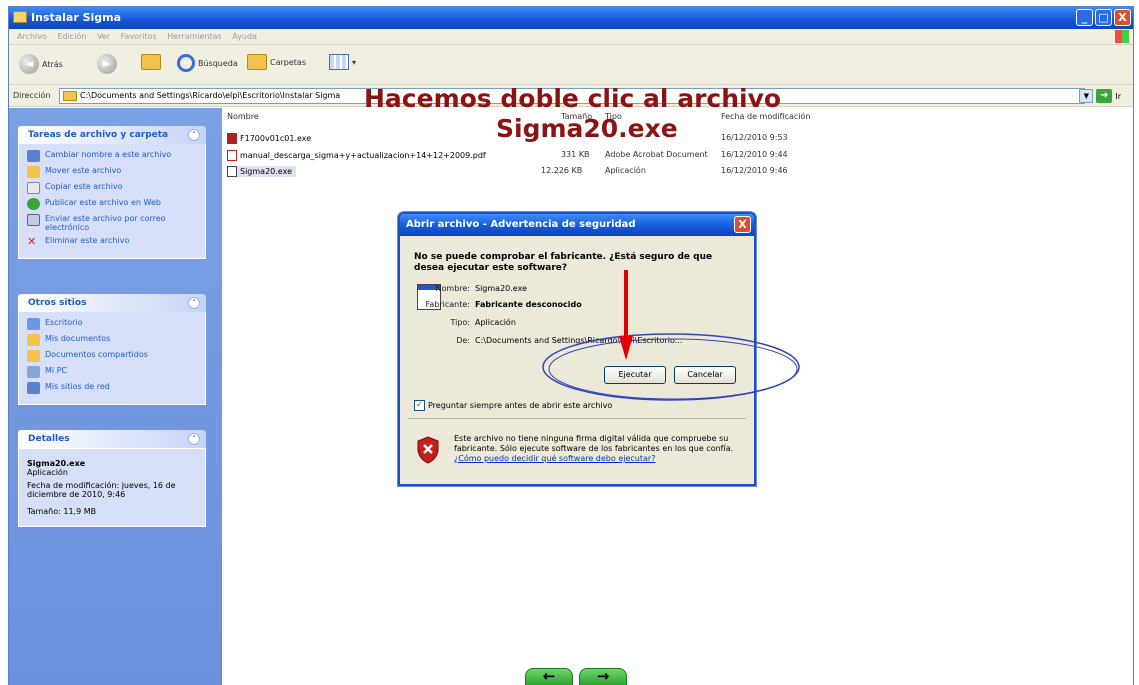  What do you see at coordinates (576, 676) in the screenshot?
I see `slide-navigation: ← →` at bounding box center [576, 676].